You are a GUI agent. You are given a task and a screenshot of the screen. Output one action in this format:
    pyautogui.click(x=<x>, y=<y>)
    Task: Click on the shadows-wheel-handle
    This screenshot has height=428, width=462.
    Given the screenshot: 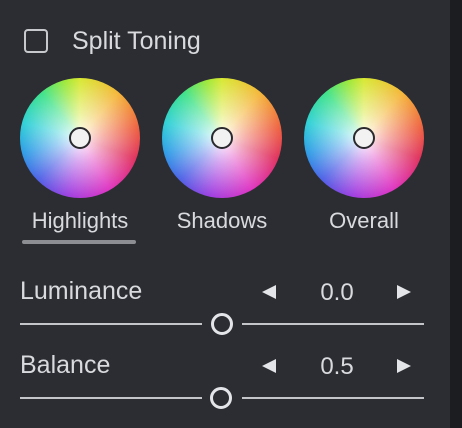 What is the action you would take?
    pyautogui.click(x=222, y=138)
    